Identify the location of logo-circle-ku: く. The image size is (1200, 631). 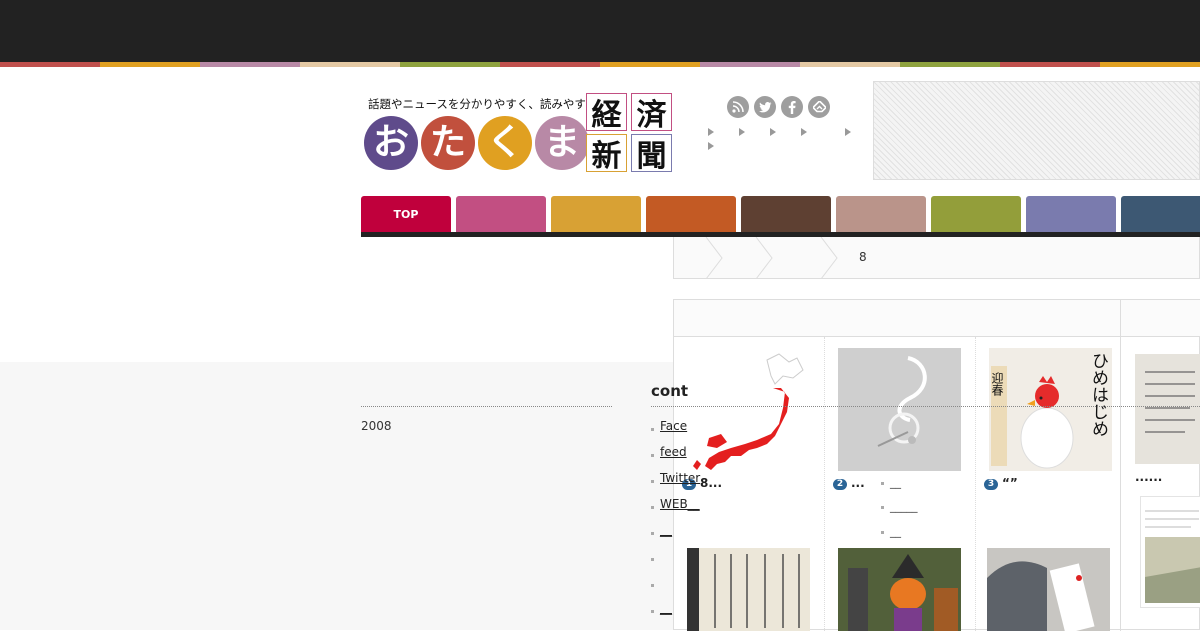
(505, 143).